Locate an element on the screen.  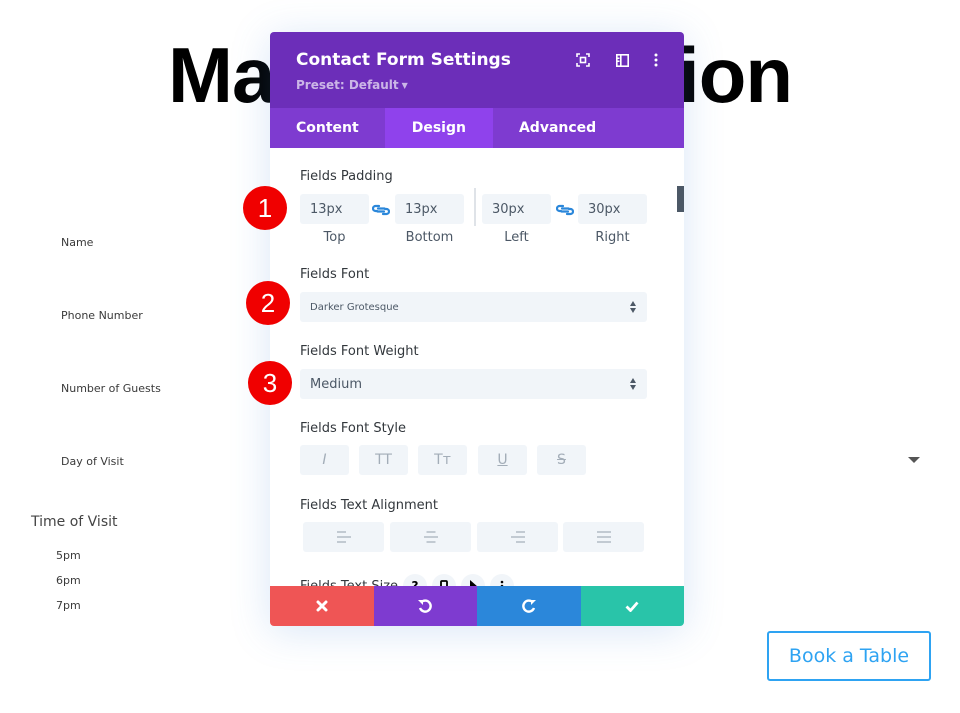
fields-font-label: Fields Font is located at coordinates (335, 274).